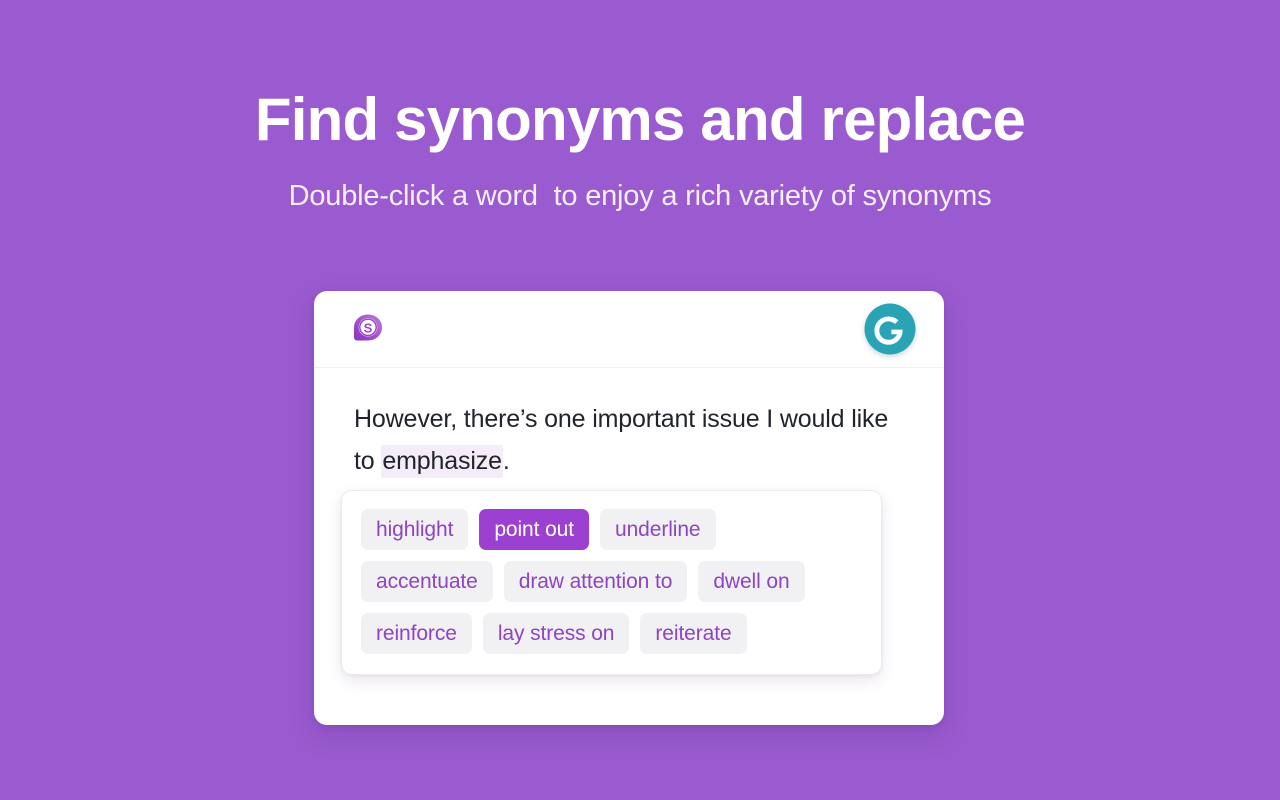 Image resolution: width=1280 pixels, height=800 pixels. Describe the element at coordinates (640, 119) in the screenshot. I see `page-title: Find synonyms and replace` at that location.